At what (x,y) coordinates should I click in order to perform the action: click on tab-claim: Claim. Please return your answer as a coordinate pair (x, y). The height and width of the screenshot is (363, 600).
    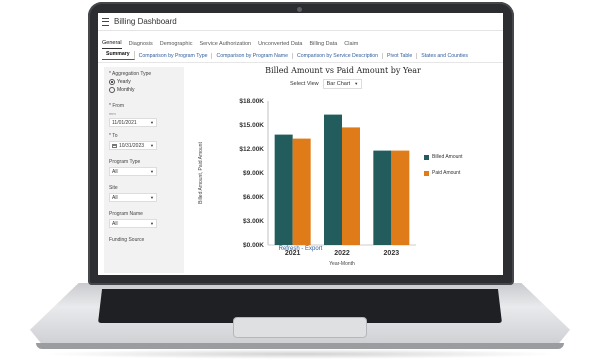
    Looking at the image, I should click on (351, 45).